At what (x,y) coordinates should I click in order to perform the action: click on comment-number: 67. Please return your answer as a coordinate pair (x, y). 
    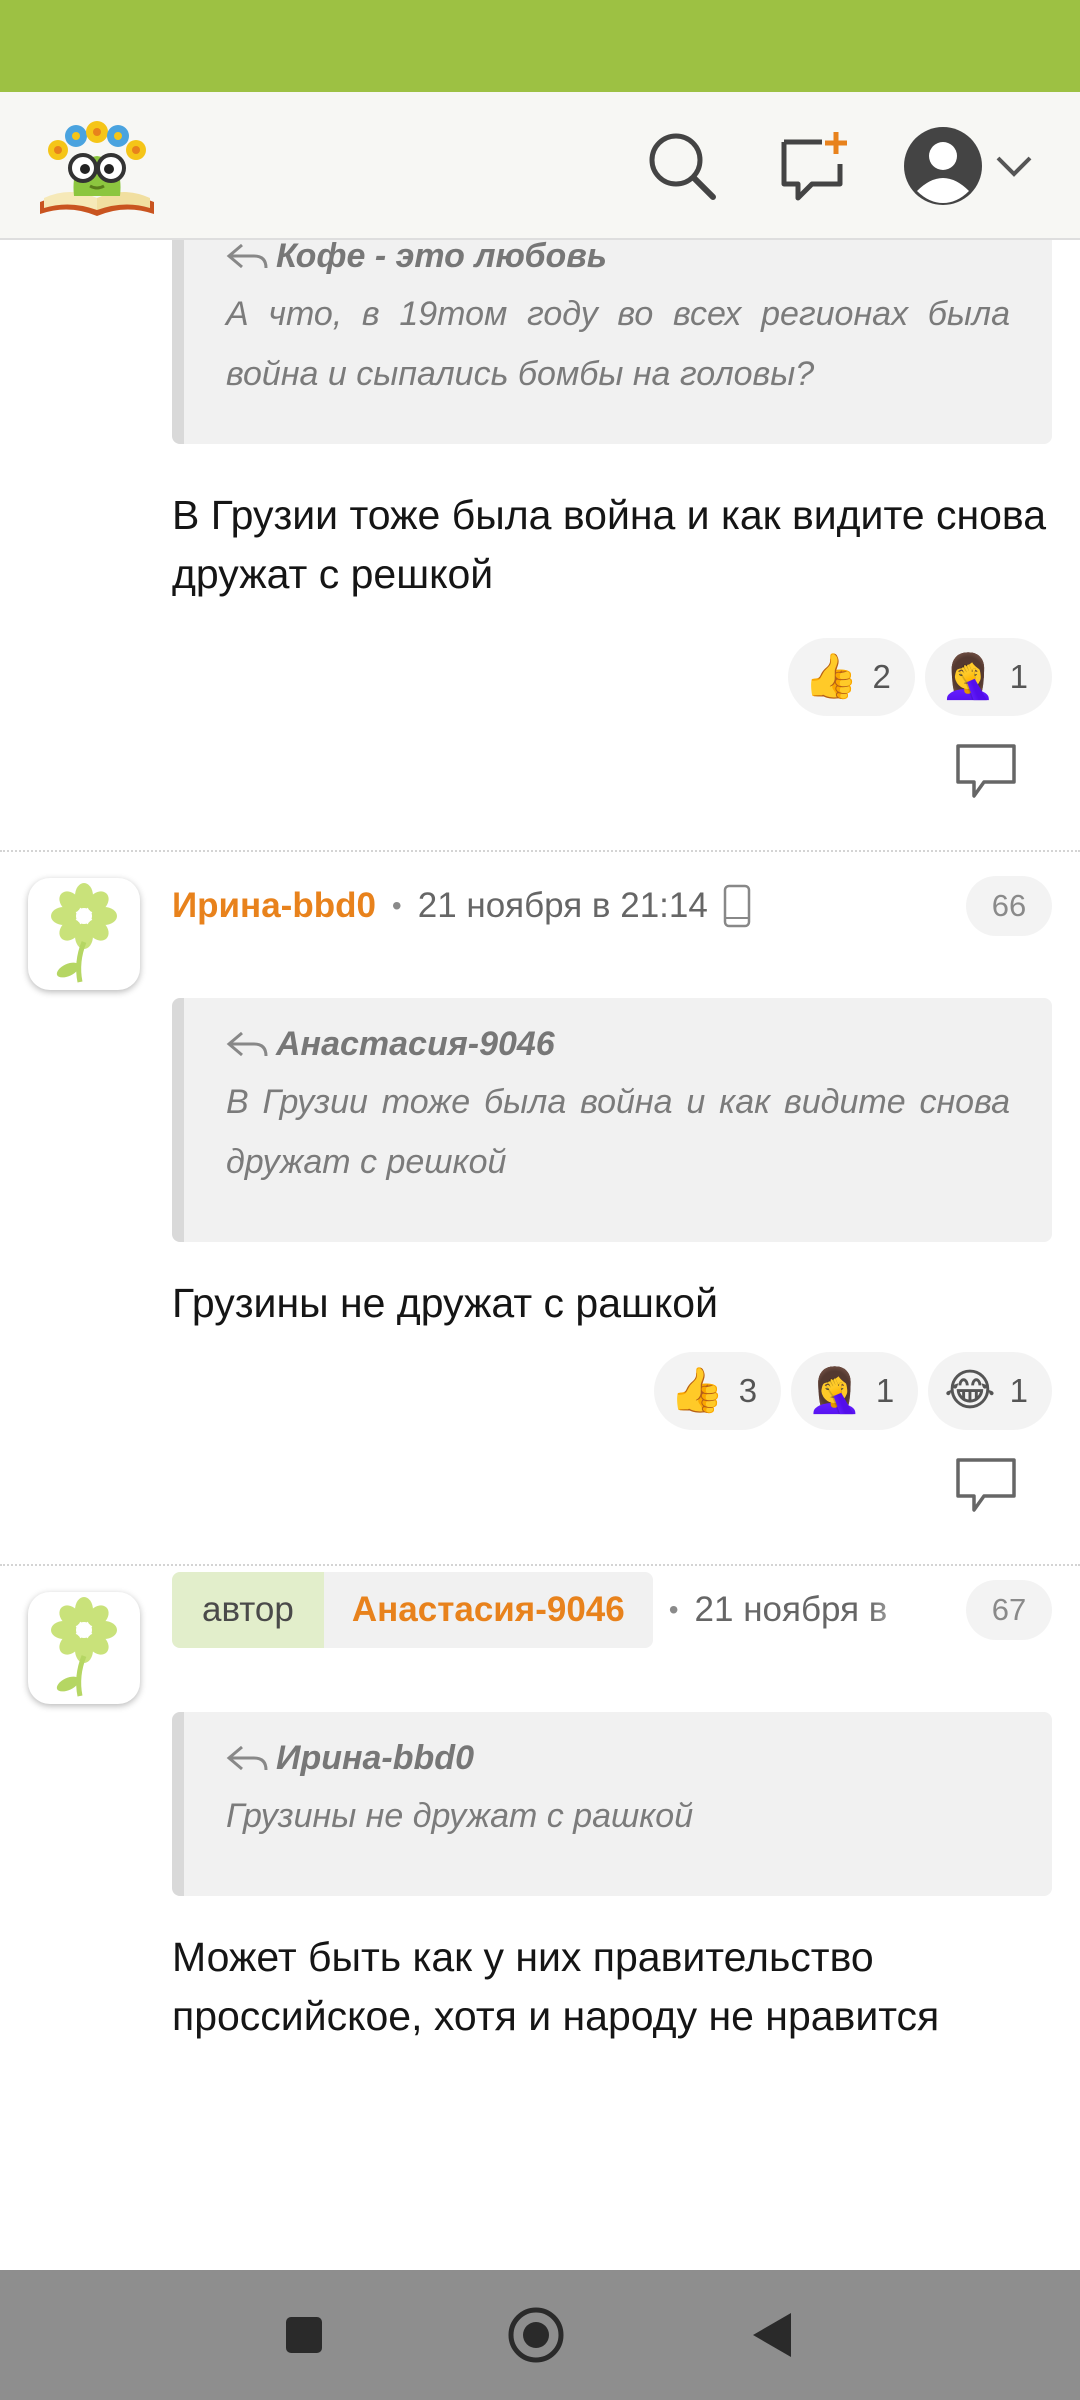
    Looking at the image, I should click on (1009, 1610).